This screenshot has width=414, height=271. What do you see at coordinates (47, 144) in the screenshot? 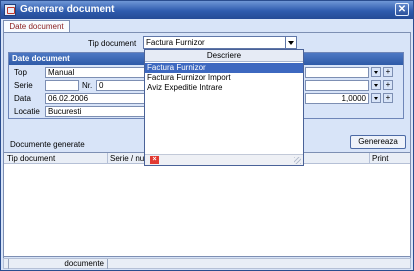
I see `documente-generate-label: Documente generate` at bounding box center [47, 144].